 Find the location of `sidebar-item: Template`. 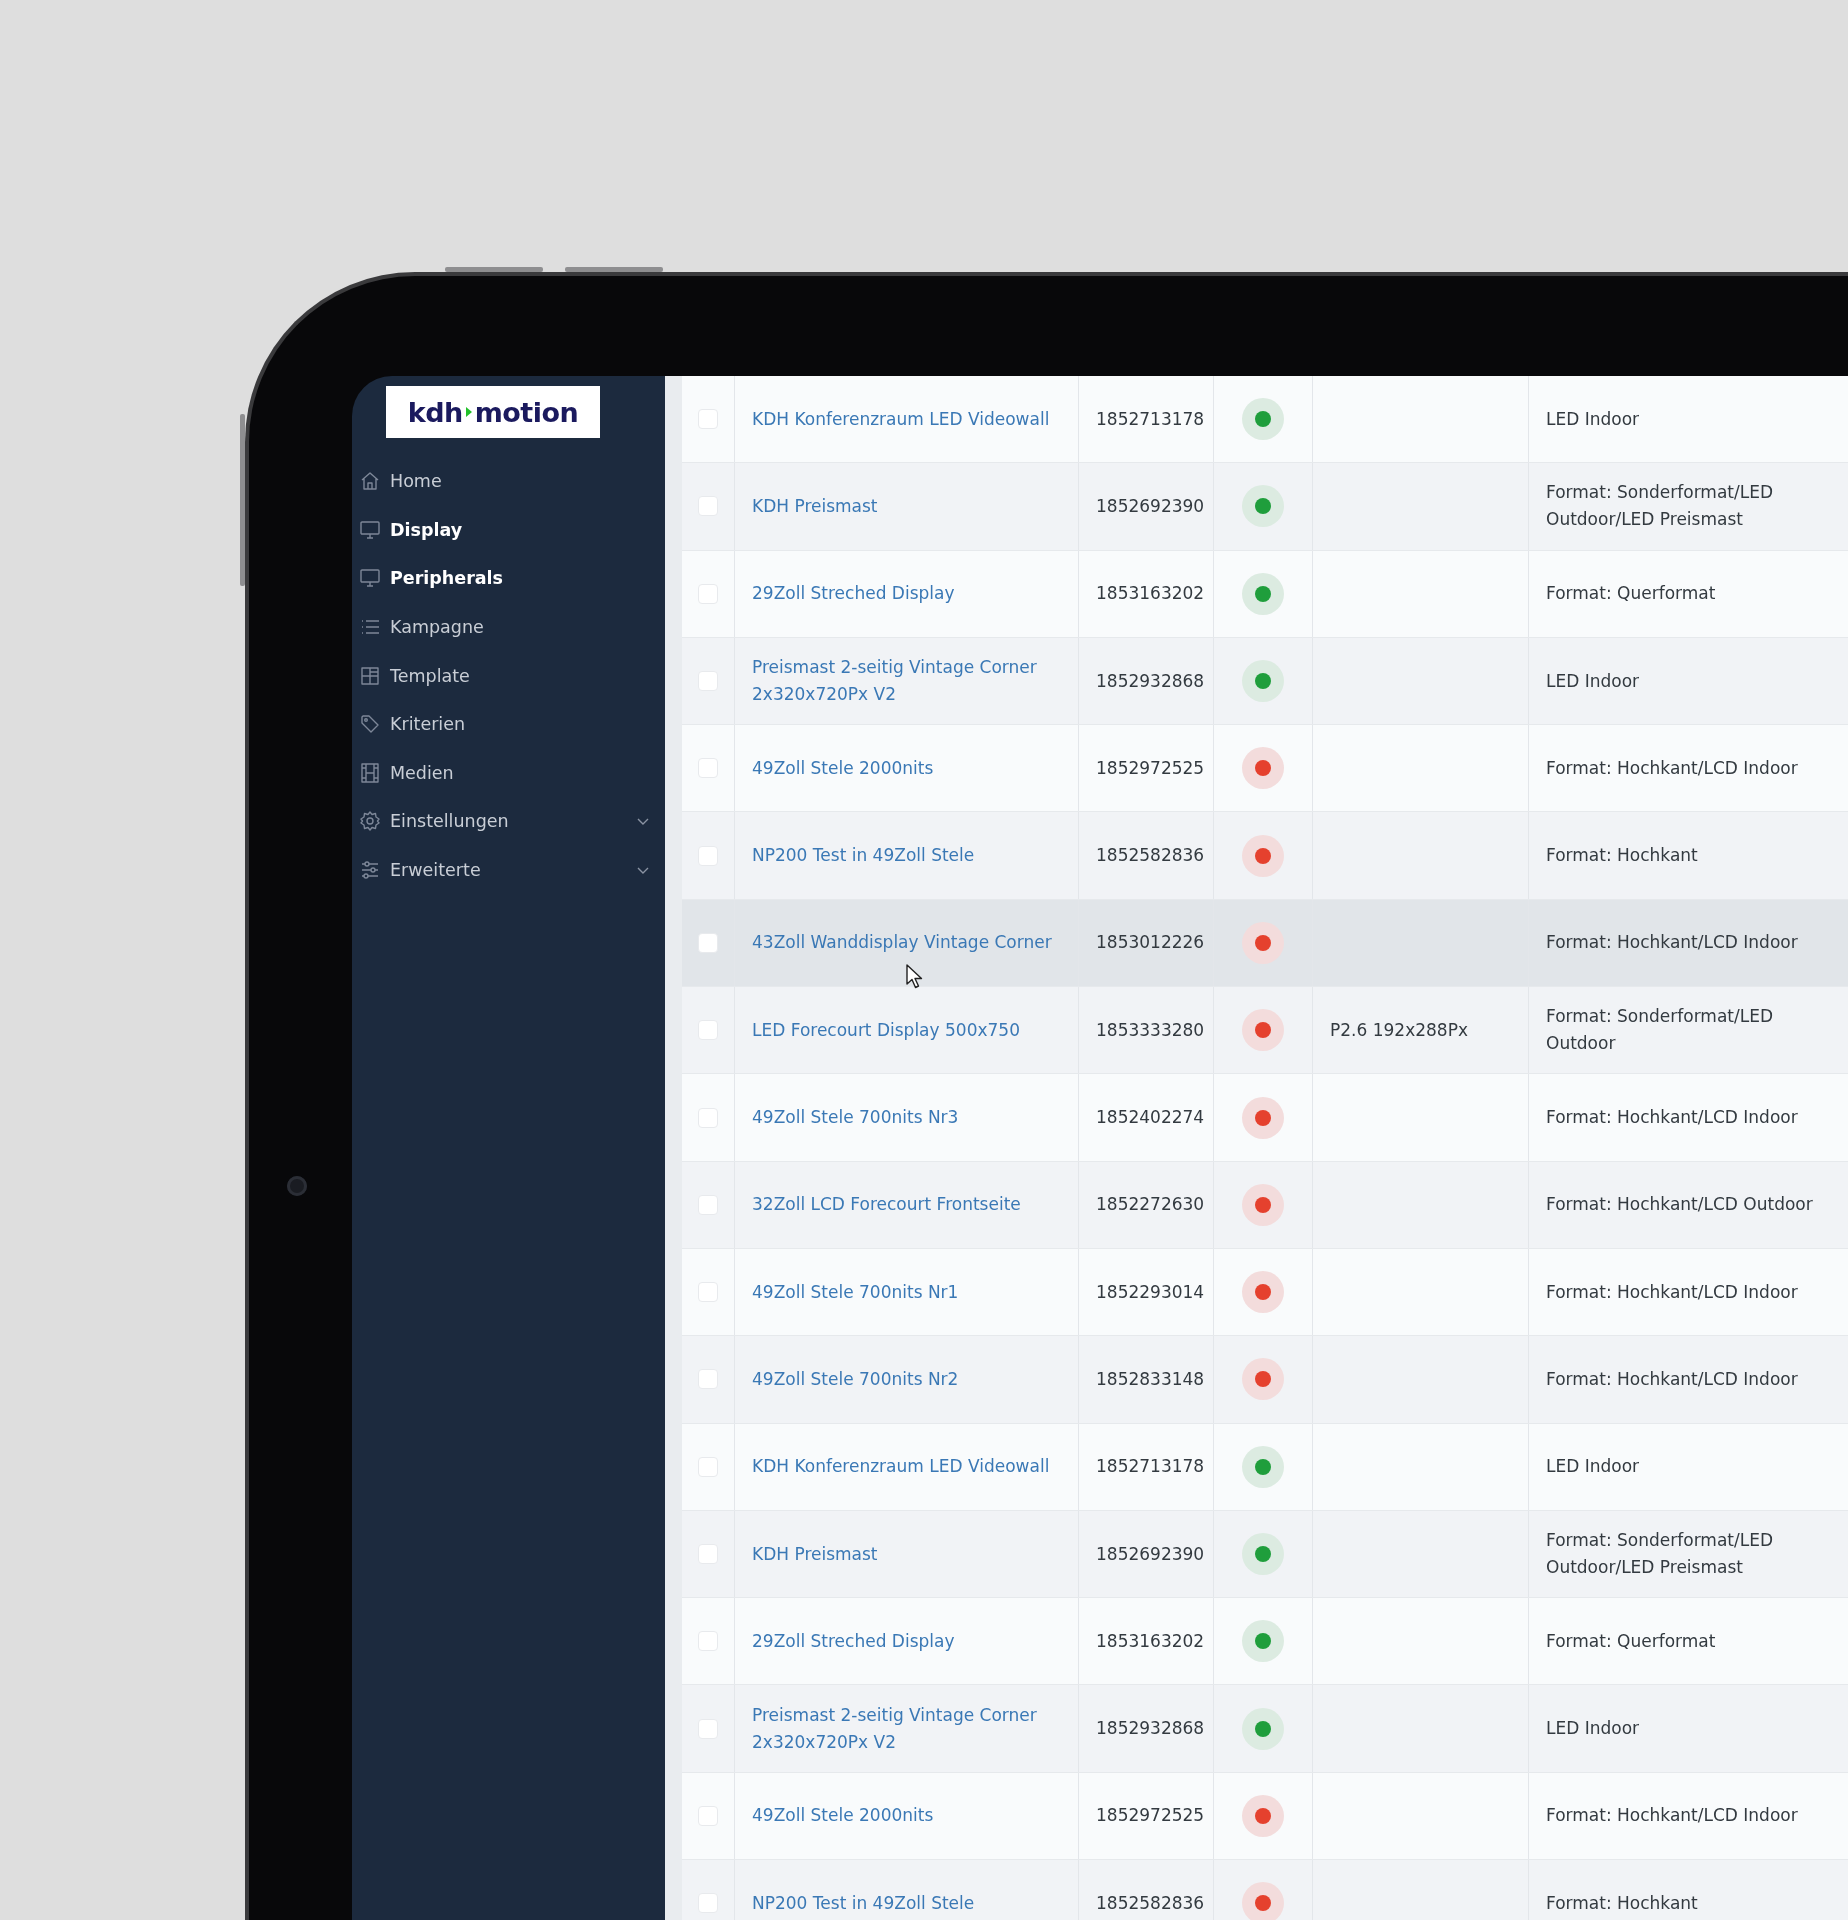

sidebar-item: Template is located at coordinates (508, 675).